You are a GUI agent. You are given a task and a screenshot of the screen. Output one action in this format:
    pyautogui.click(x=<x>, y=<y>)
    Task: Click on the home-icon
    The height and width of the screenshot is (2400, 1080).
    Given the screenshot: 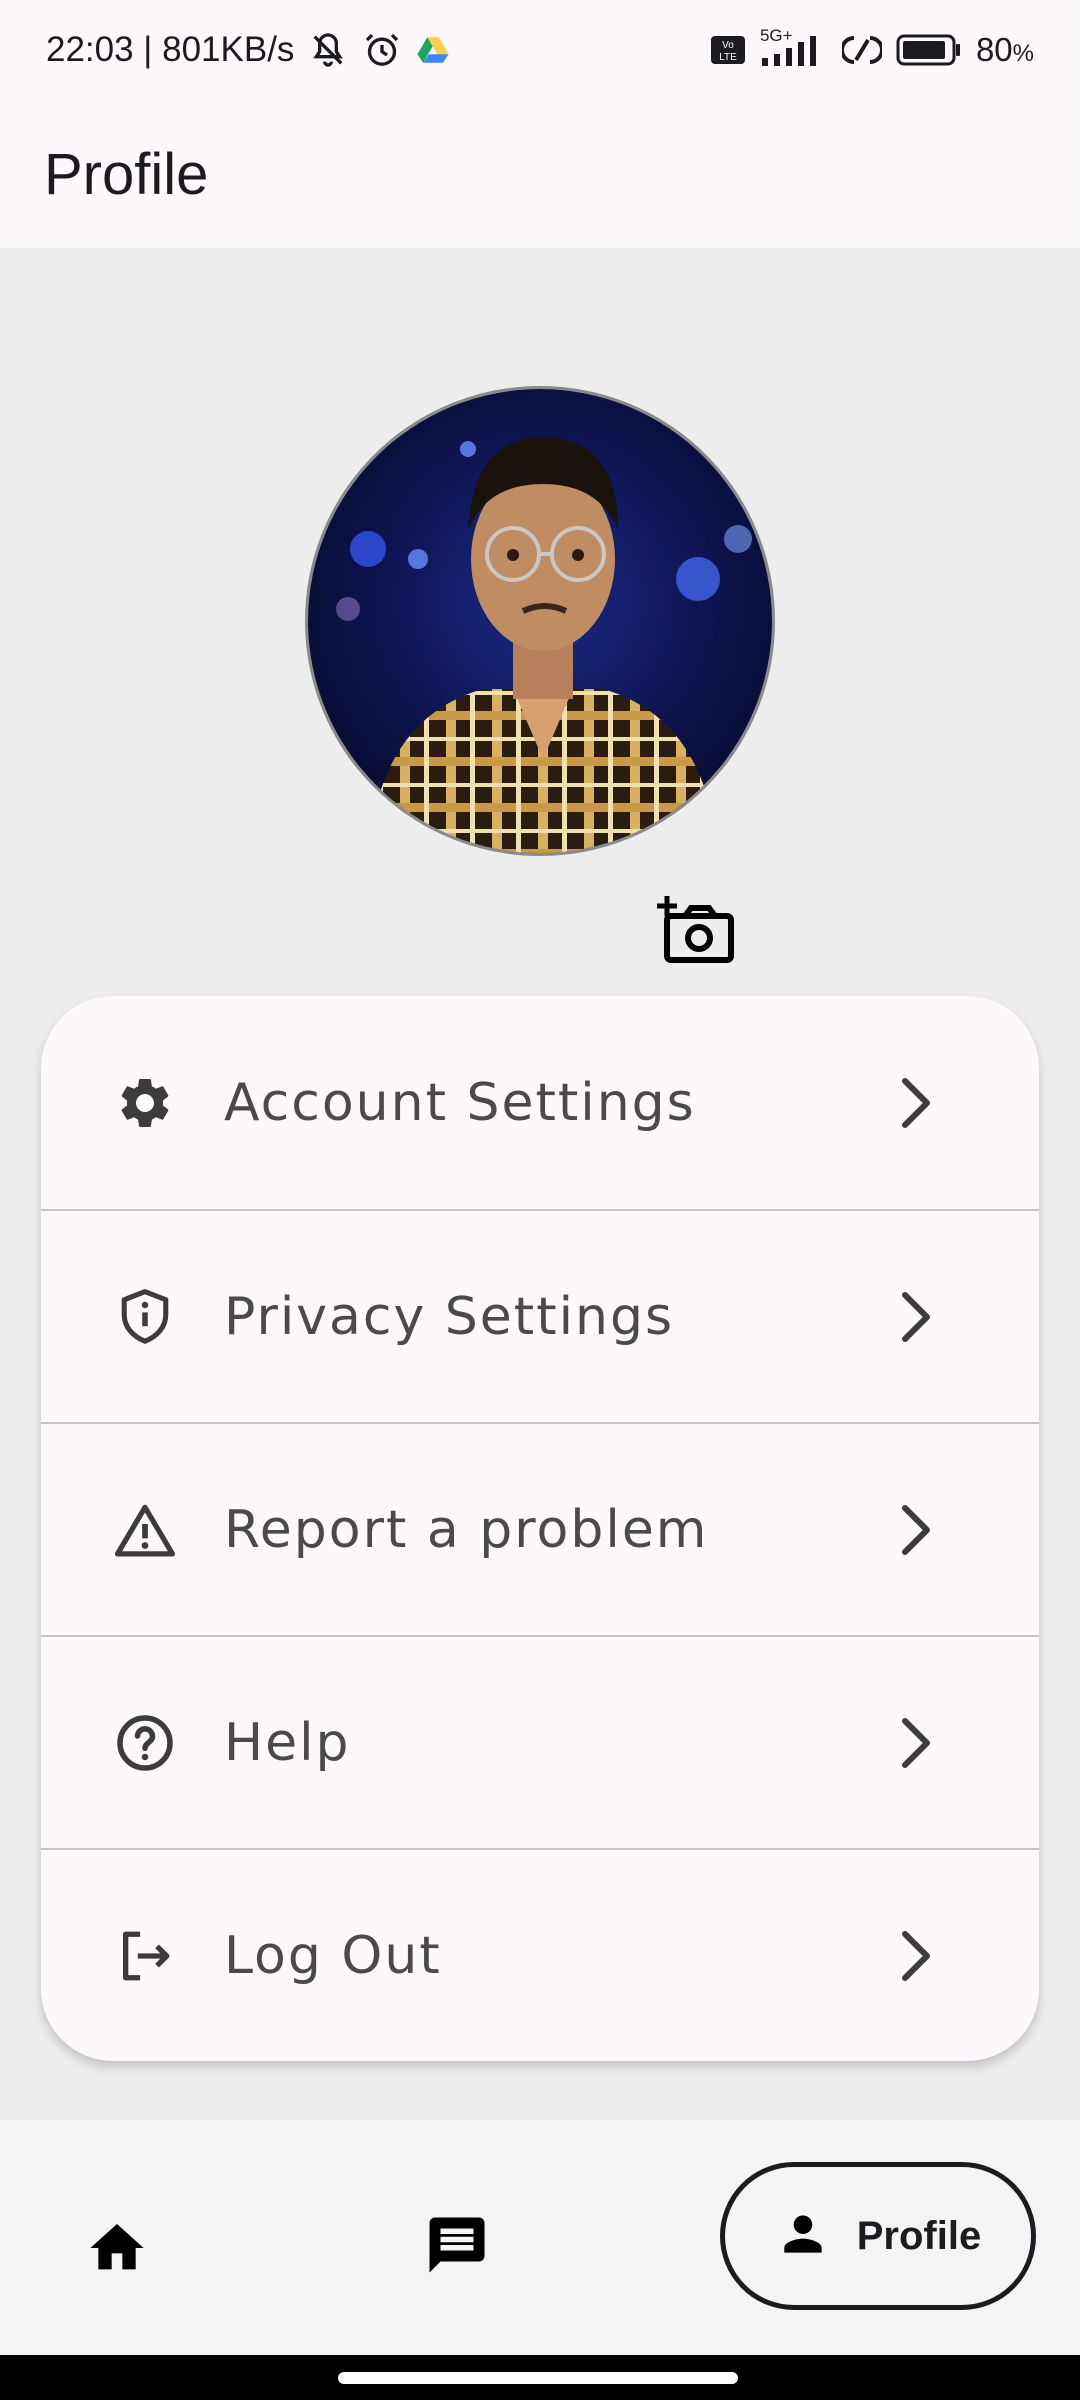 What is the action you would take?
    pyautogui.click(x=117, y=2254)
    